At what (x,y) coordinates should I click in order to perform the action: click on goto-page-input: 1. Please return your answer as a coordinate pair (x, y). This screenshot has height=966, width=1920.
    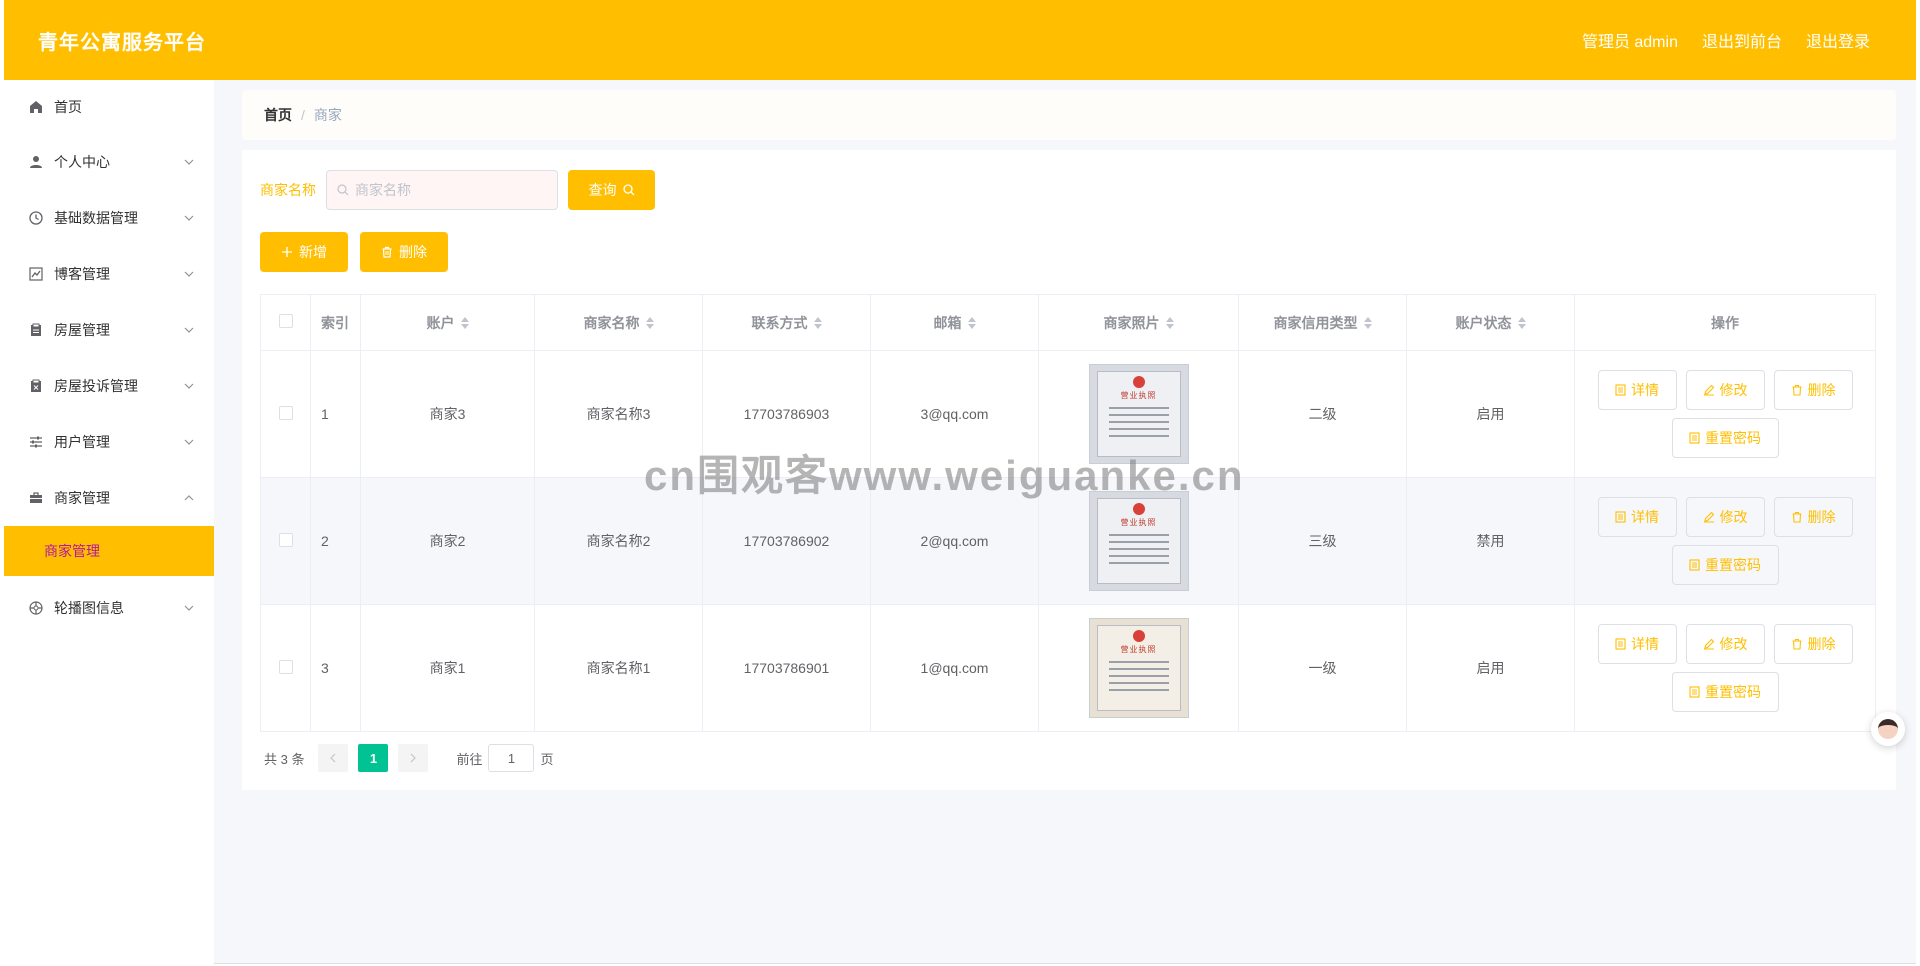
    Looking at the image, I should click on (511, 758).